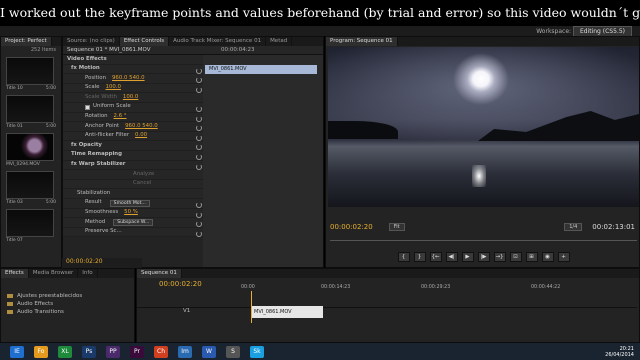  I want to click on program-scrubber, so click(483, 238).